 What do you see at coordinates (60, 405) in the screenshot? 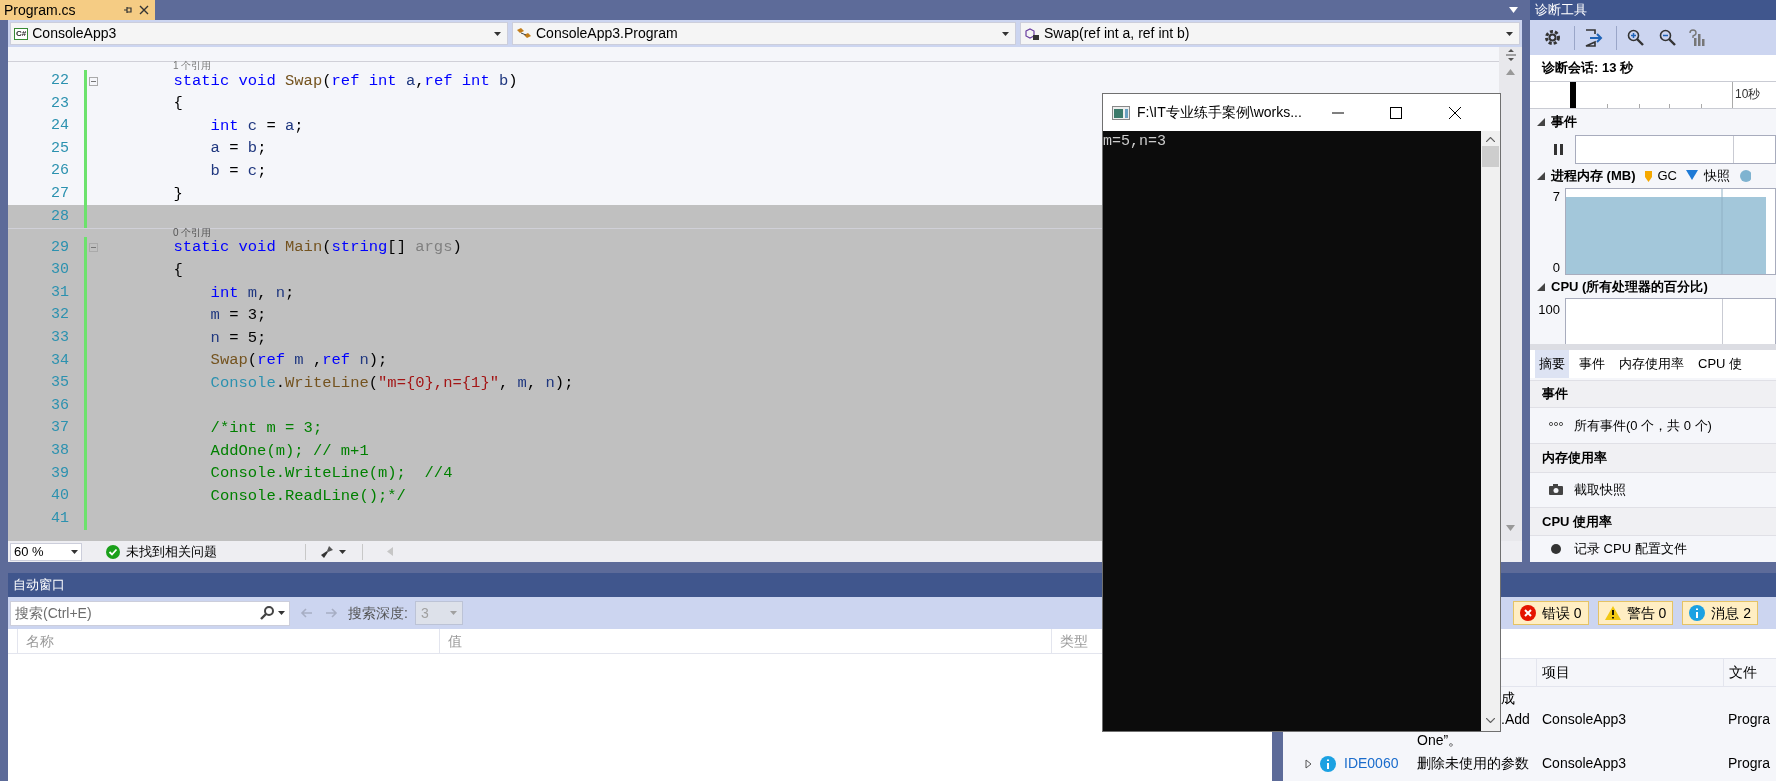
I see `line-number: 36` at bounding box center [60, 405].